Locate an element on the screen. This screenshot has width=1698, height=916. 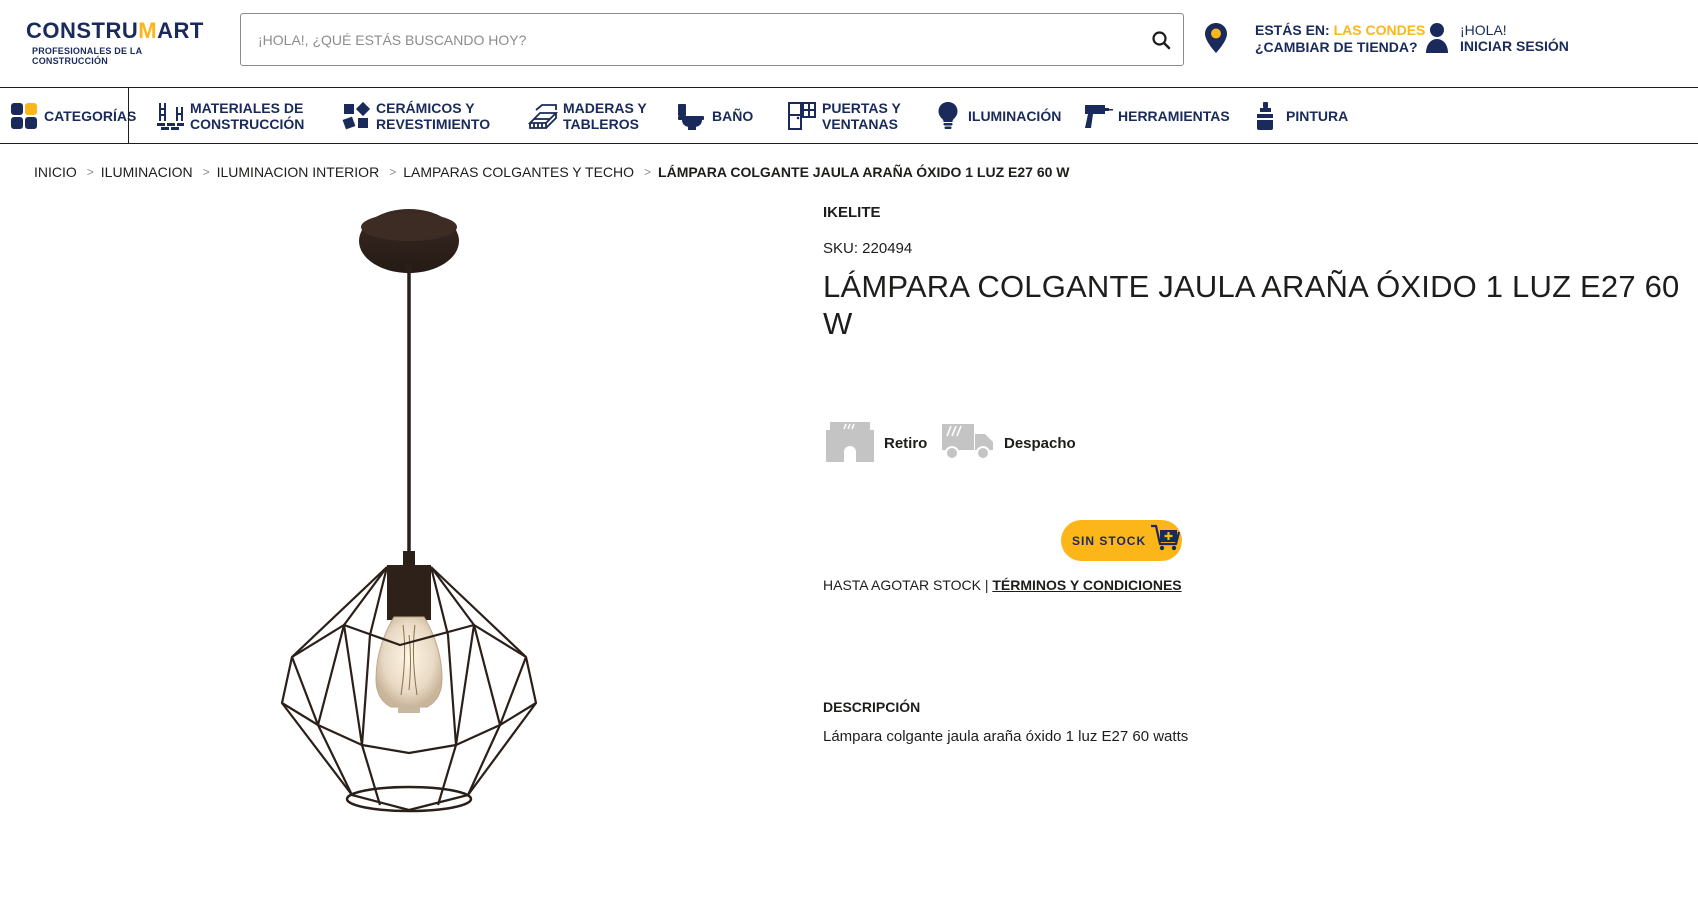
nav-bano: BAÑO is located at coordinates (714, 115).